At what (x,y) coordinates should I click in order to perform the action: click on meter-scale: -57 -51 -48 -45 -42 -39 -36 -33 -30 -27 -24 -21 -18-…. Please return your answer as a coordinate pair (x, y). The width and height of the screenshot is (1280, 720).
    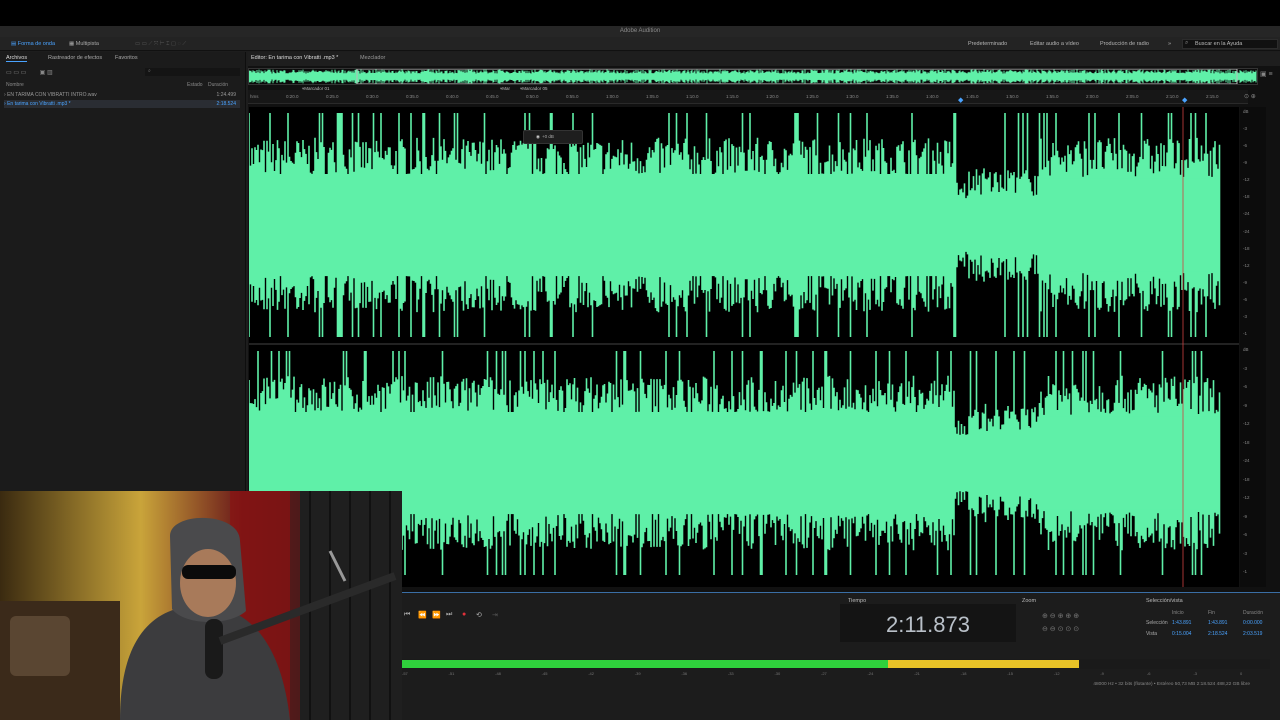
    Looking at the image, I should click on (836, 675).